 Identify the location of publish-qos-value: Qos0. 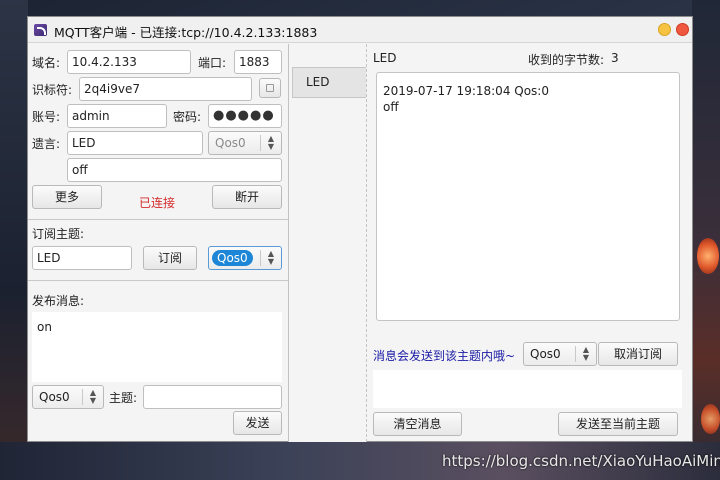
(54, 397).